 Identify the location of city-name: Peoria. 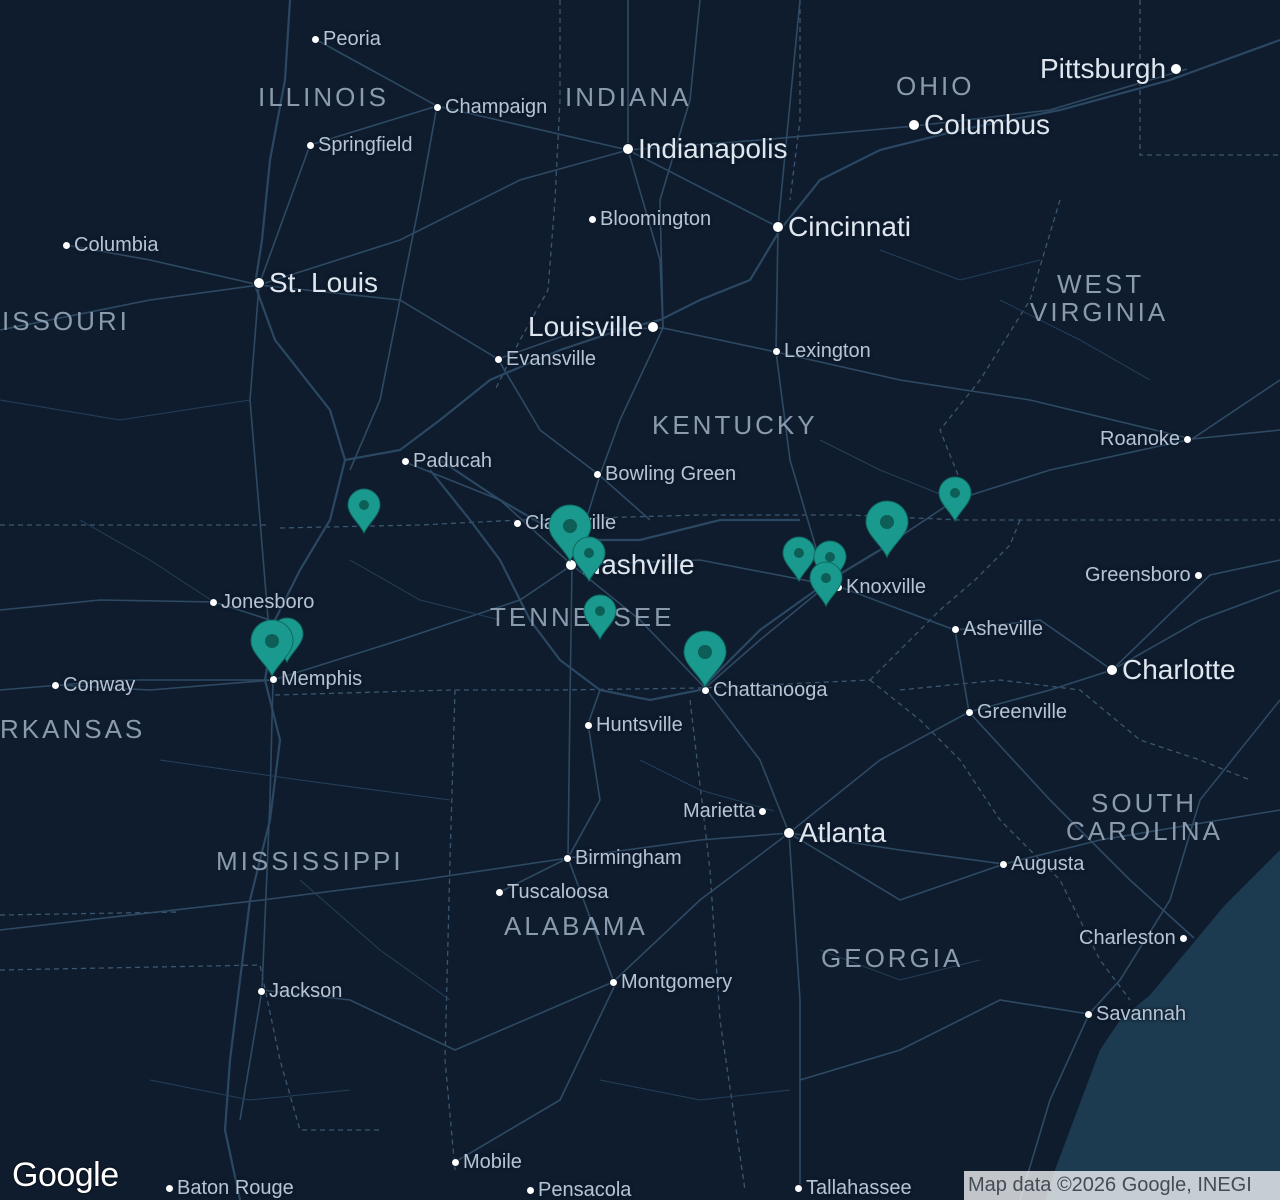
(352, 39).